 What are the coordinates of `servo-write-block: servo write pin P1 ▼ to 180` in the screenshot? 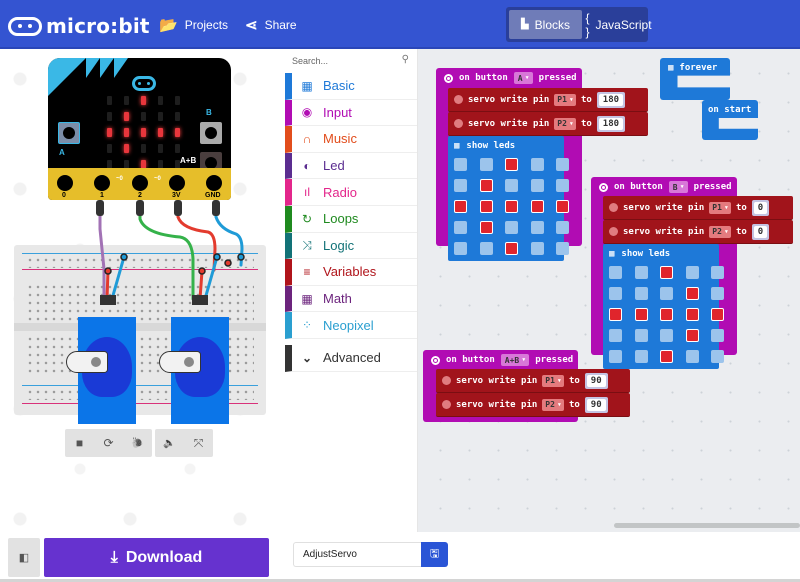 It's located at (548, 100).